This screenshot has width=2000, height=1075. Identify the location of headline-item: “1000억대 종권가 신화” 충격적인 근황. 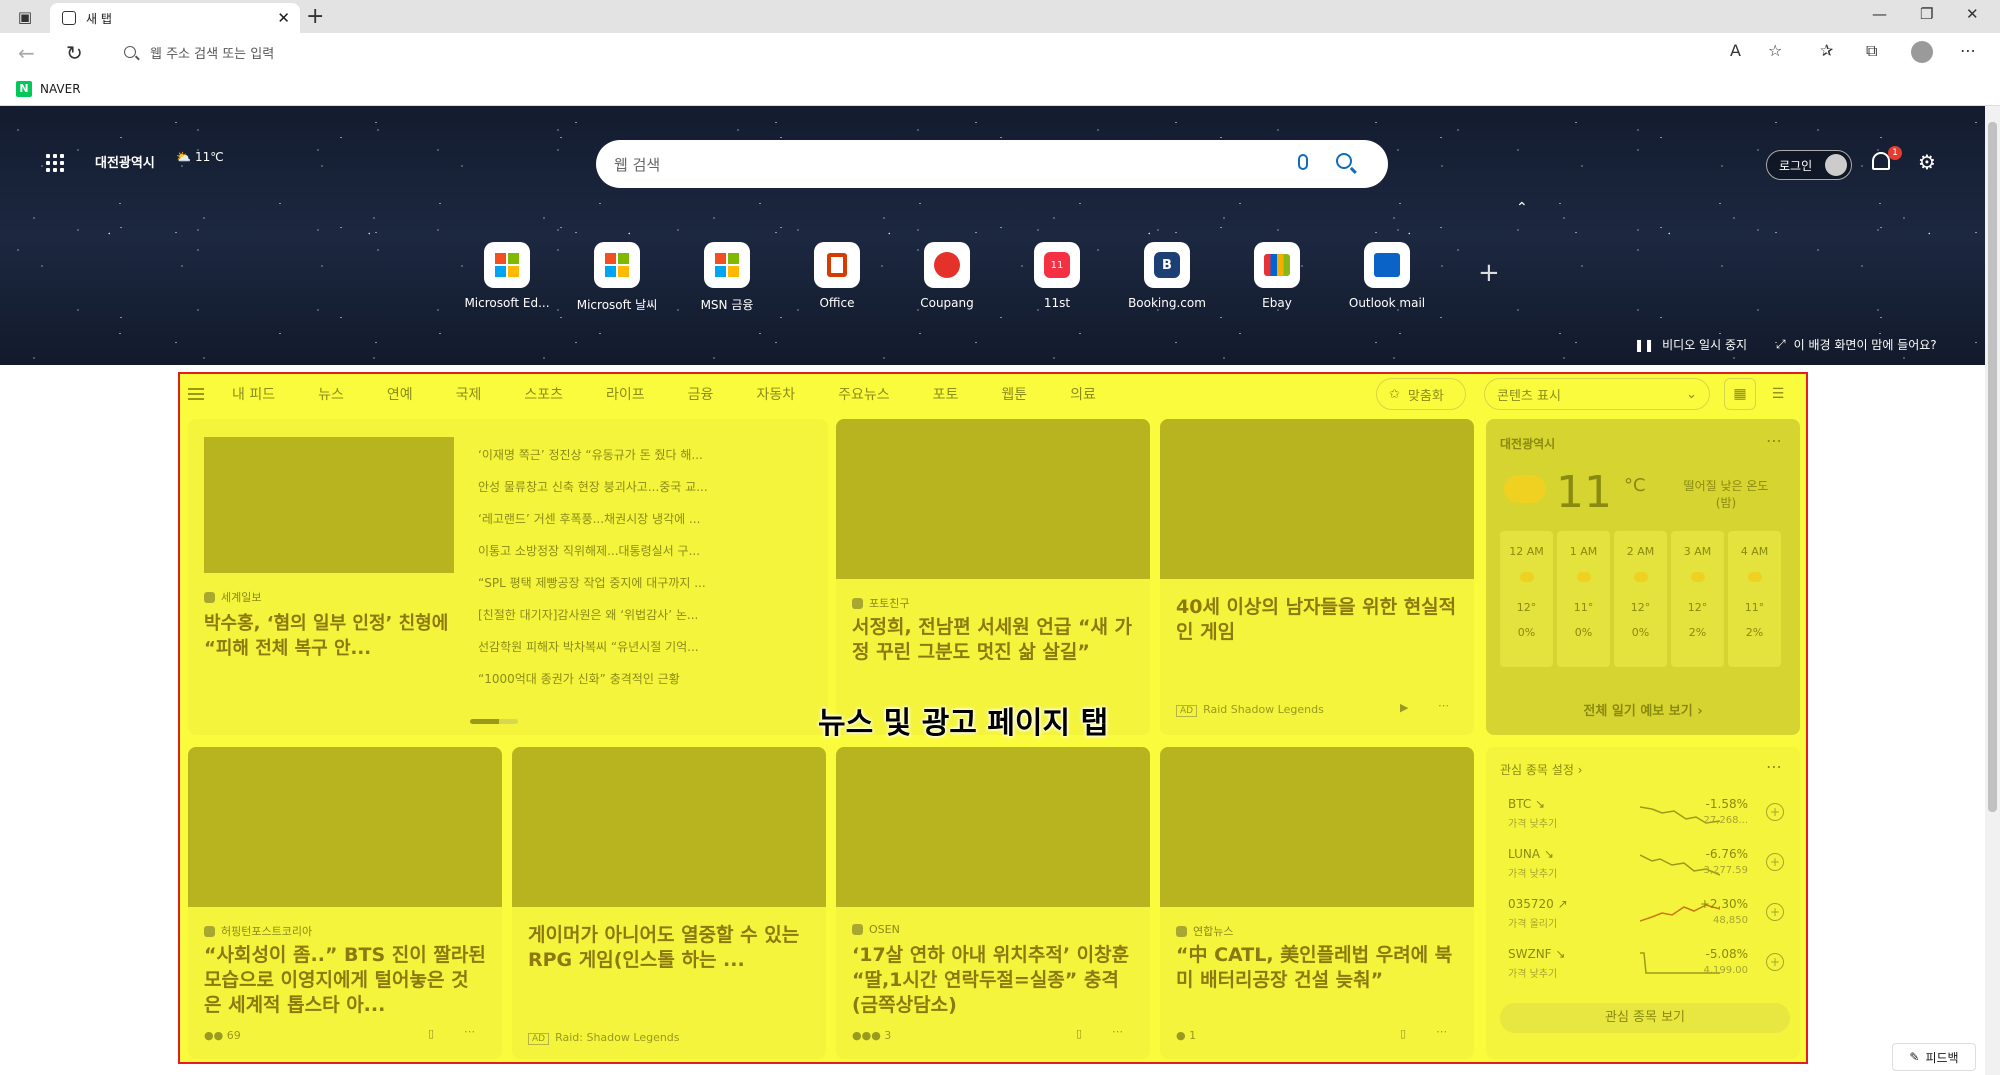
(638, 679).